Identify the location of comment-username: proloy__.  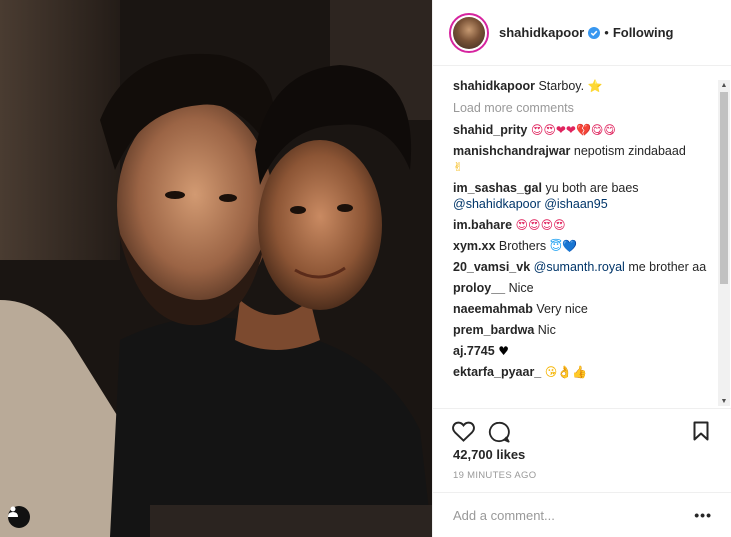
(479, 288).